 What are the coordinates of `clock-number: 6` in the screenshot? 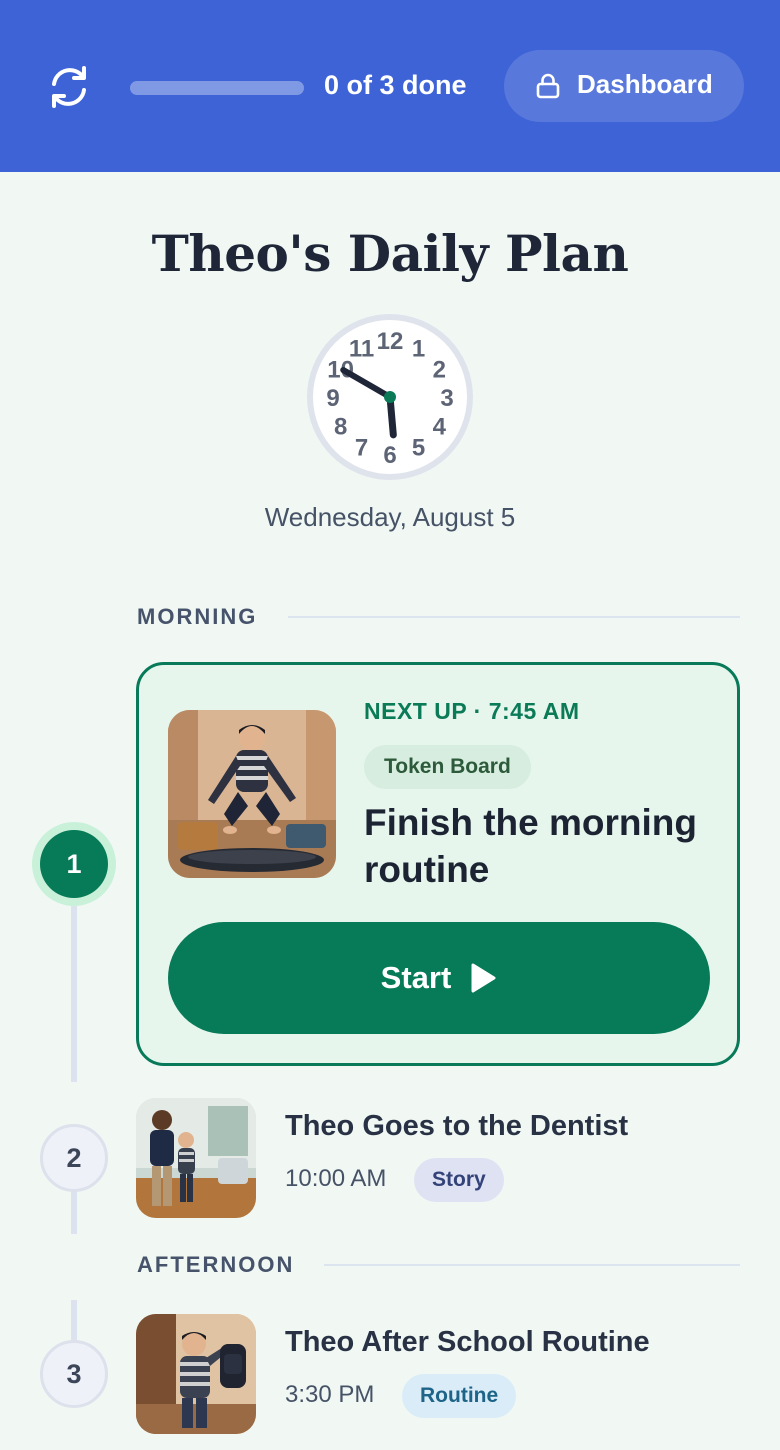 It's located at (389, 455).